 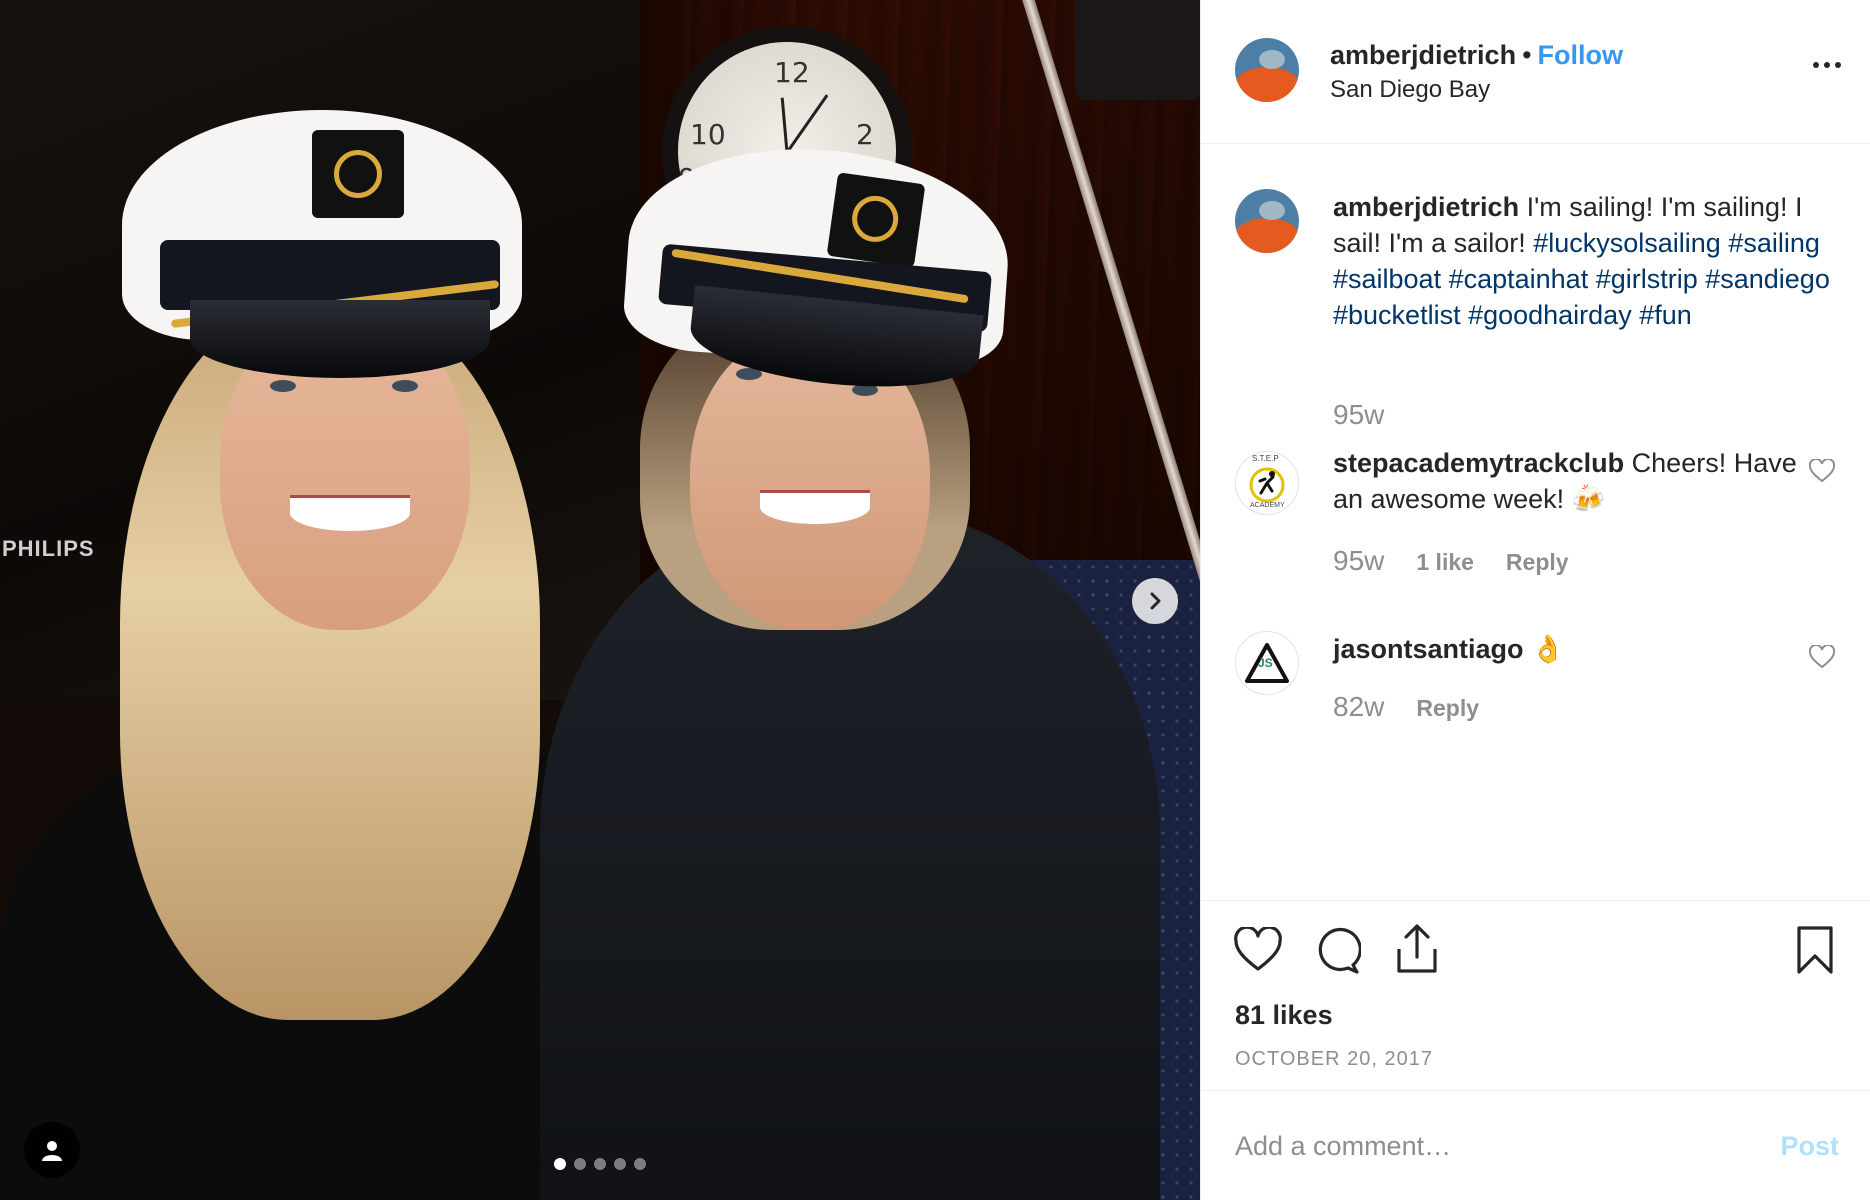 What do you see at coordinates (792, 72) in the screenshot?
I see `clock-number: 12` at bounding box center [792, 72].